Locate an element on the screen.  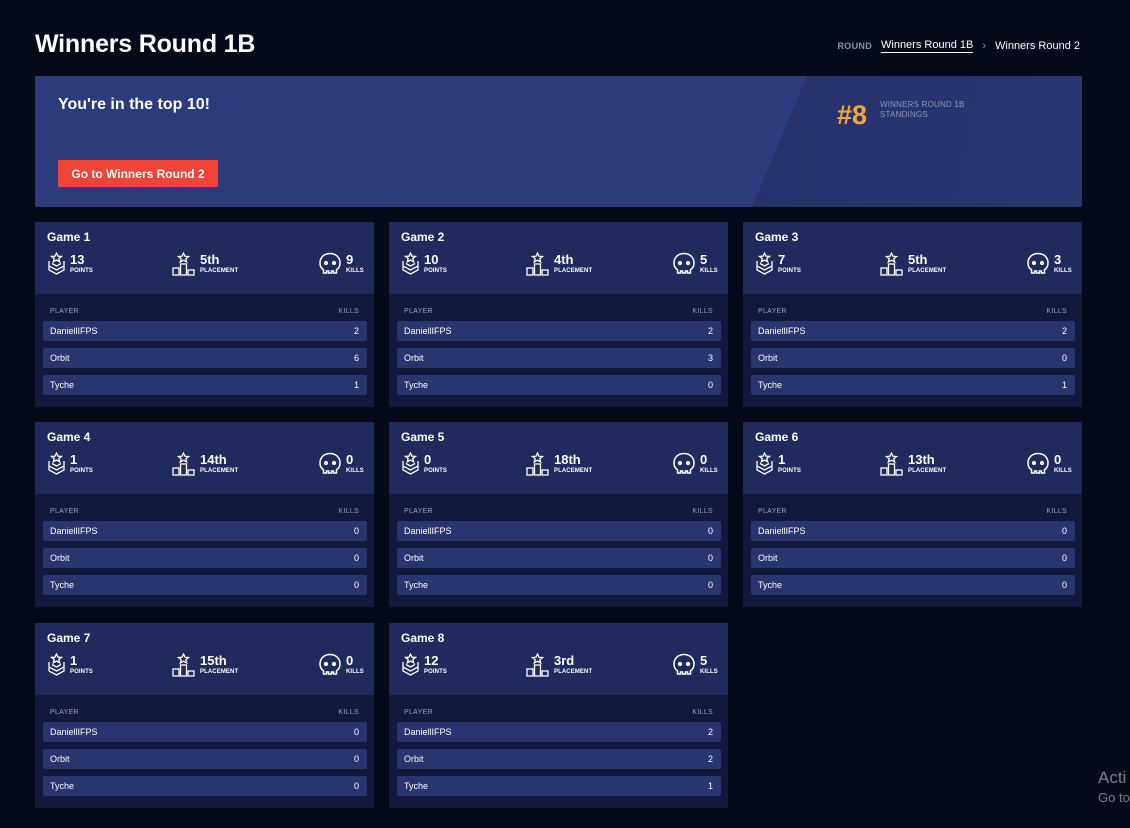
game-card-header: Game 6 1 POINTS 13th PLACEMENT 0 KILLS is located at coordinates (912, 458).